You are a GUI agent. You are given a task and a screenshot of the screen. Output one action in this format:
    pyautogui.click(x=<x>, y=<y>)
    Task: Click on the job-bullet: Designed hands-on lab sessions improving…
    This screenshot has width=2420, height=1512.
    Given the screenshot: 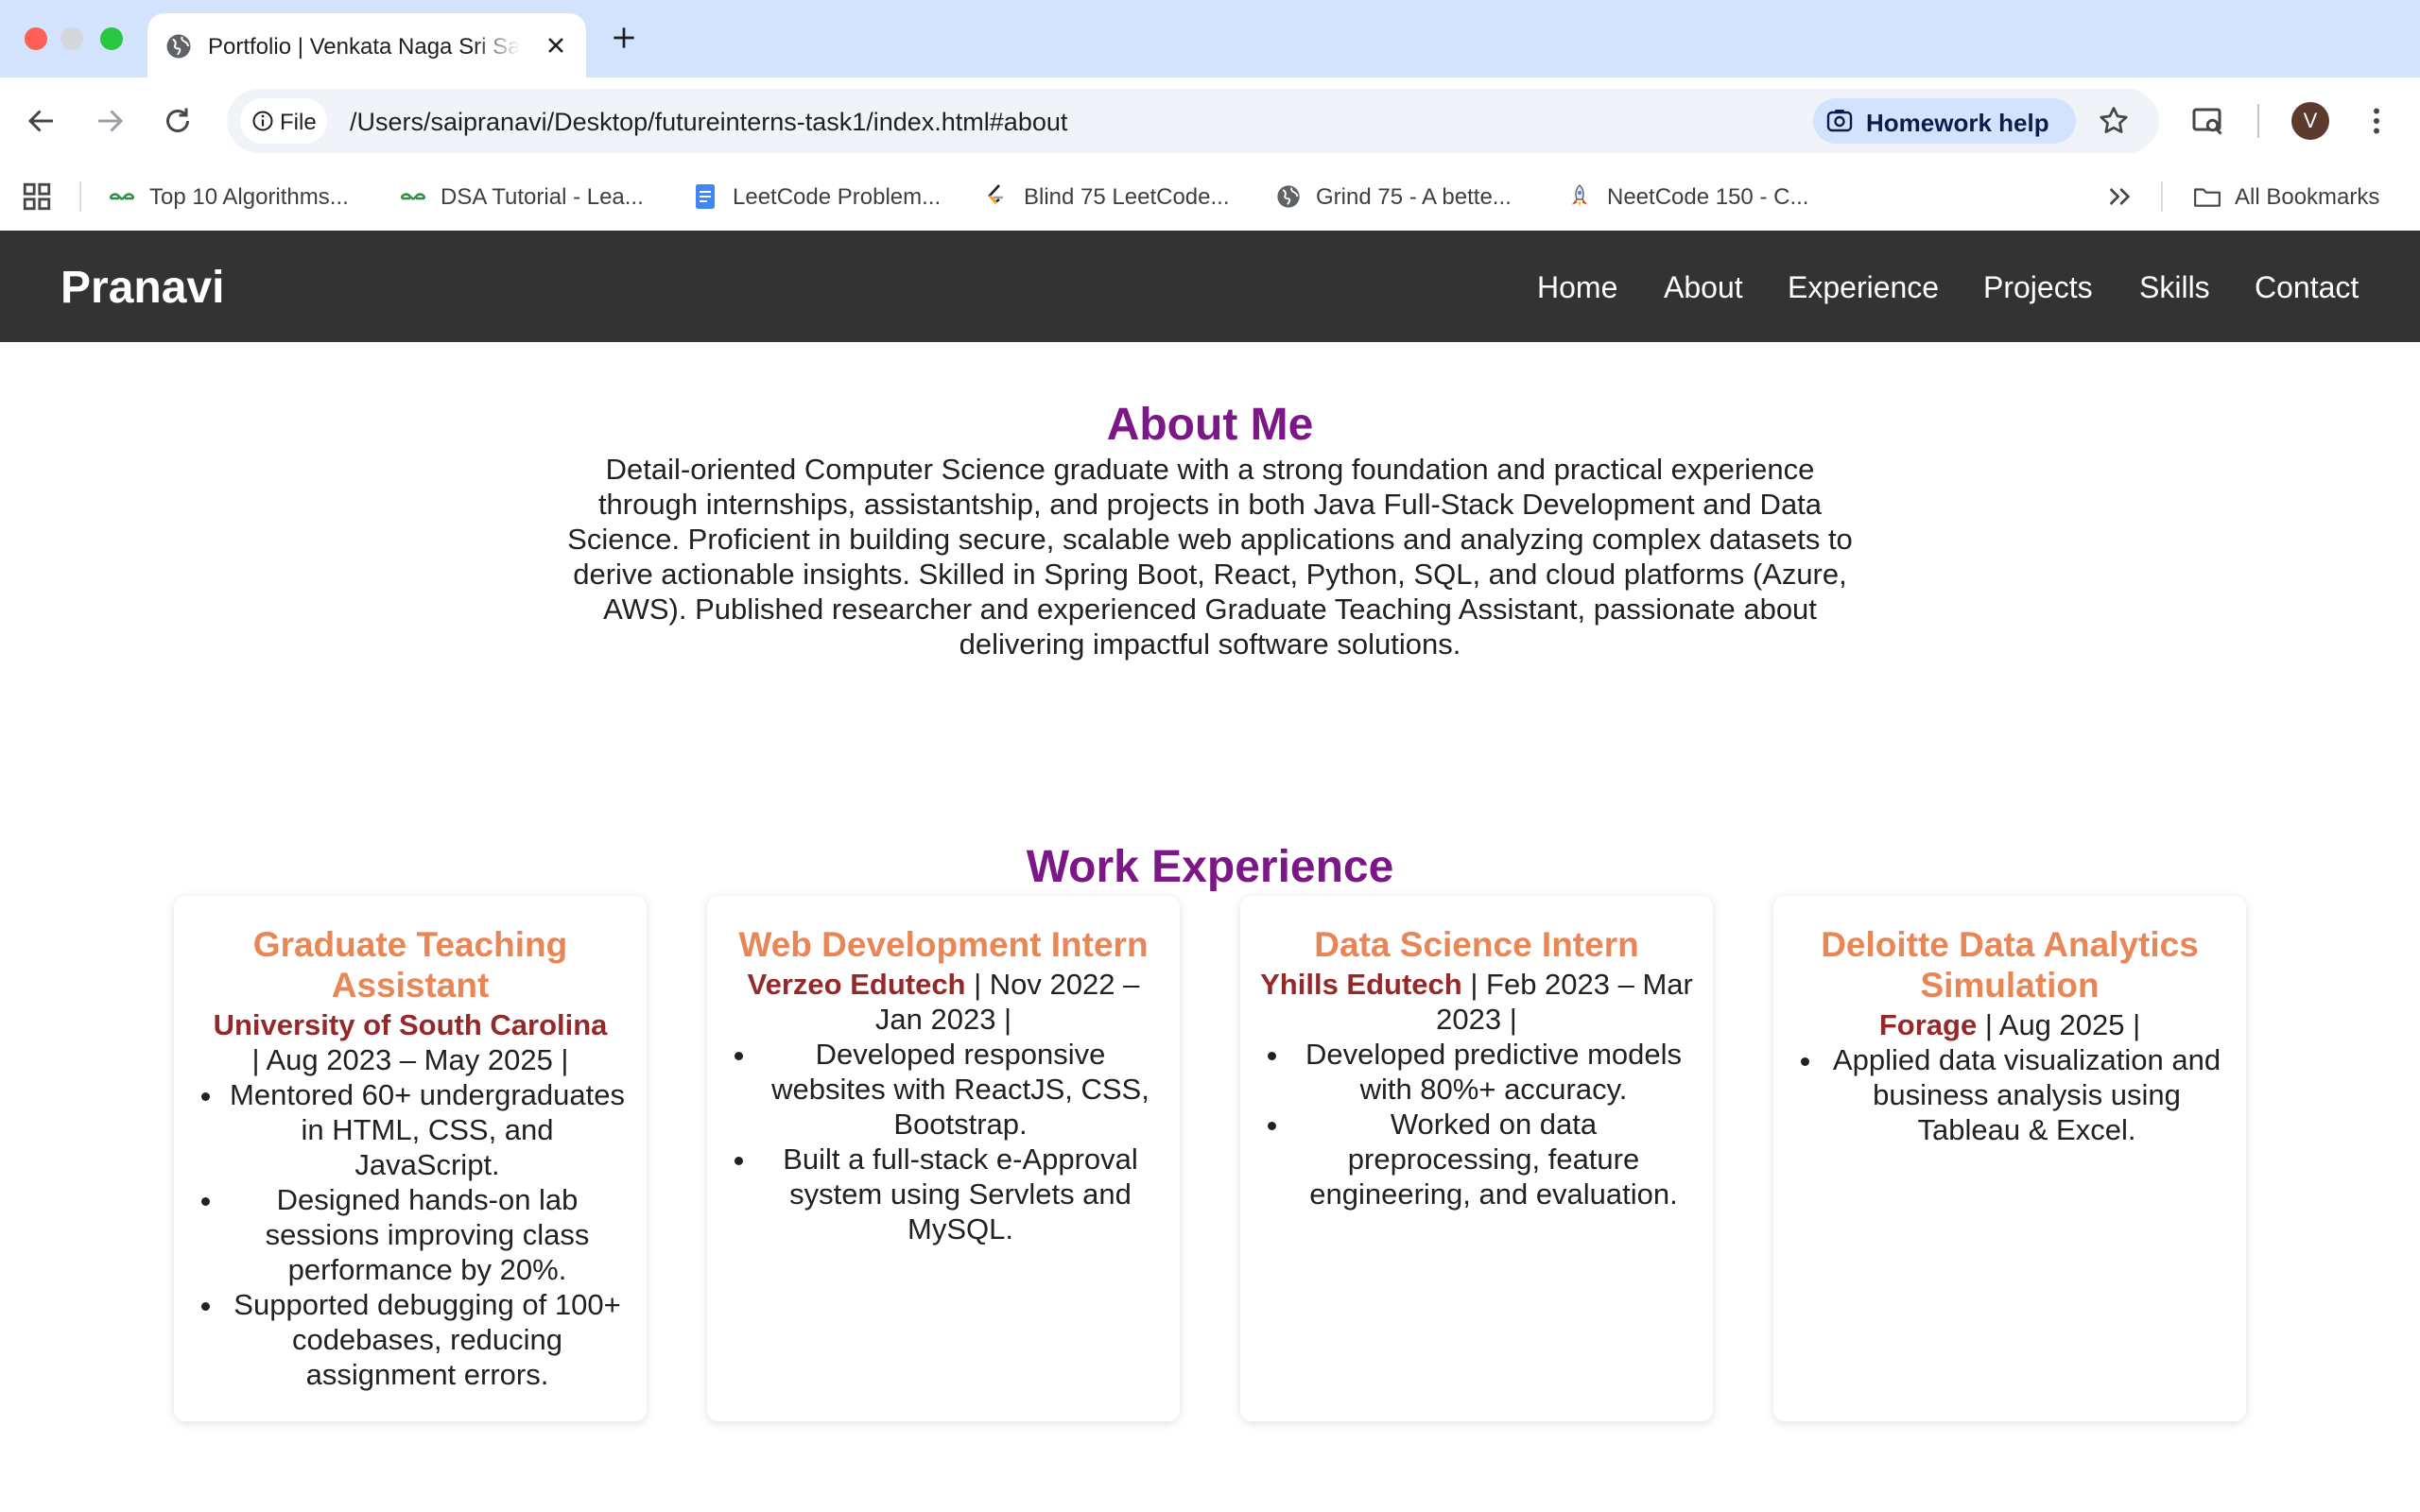 What is the action you would take?
    pyautogui.click(x=427, y=1234)
    